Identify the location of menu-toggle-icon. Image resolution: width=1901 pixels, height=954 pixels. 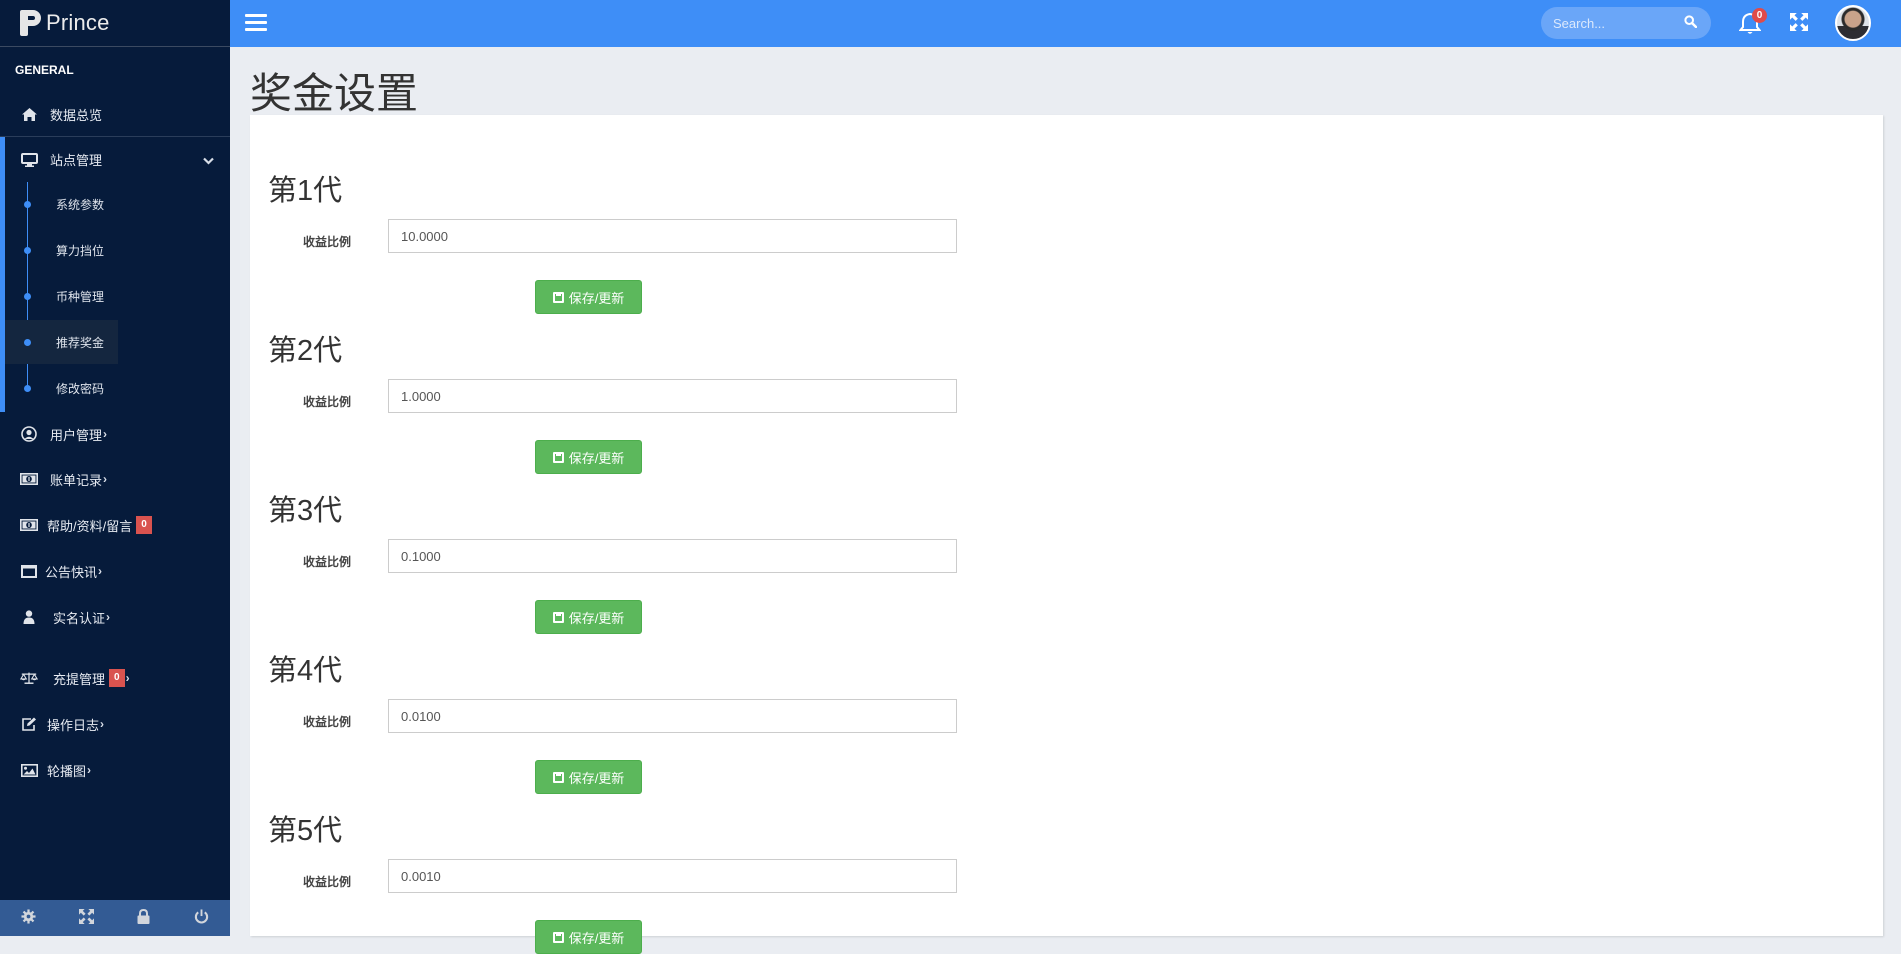
(256, 23).